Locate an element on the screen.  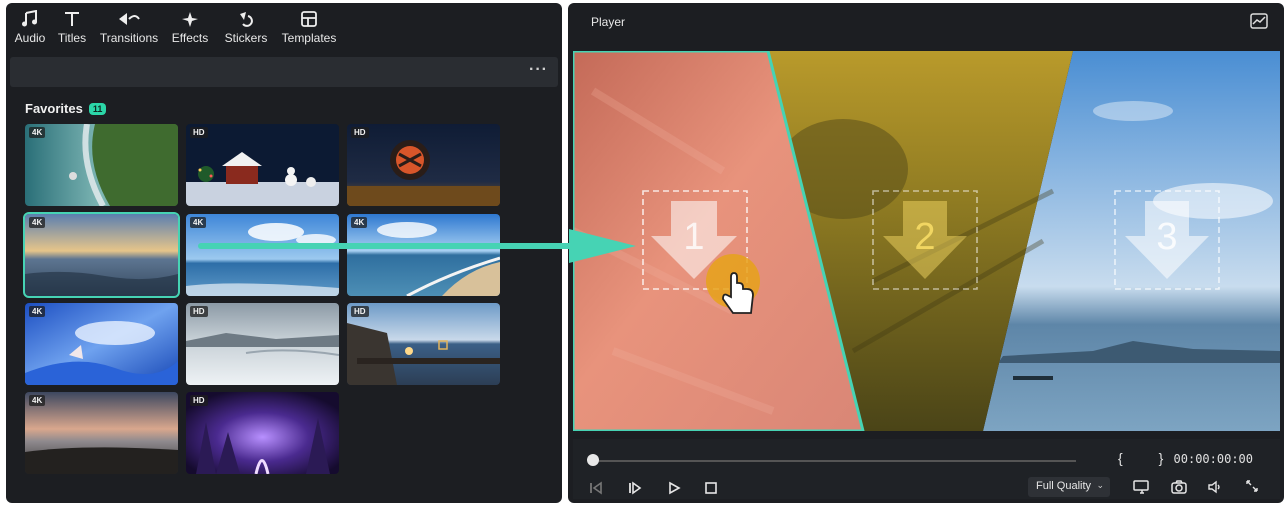
drag-arrow is located at coordinates (417, 246).